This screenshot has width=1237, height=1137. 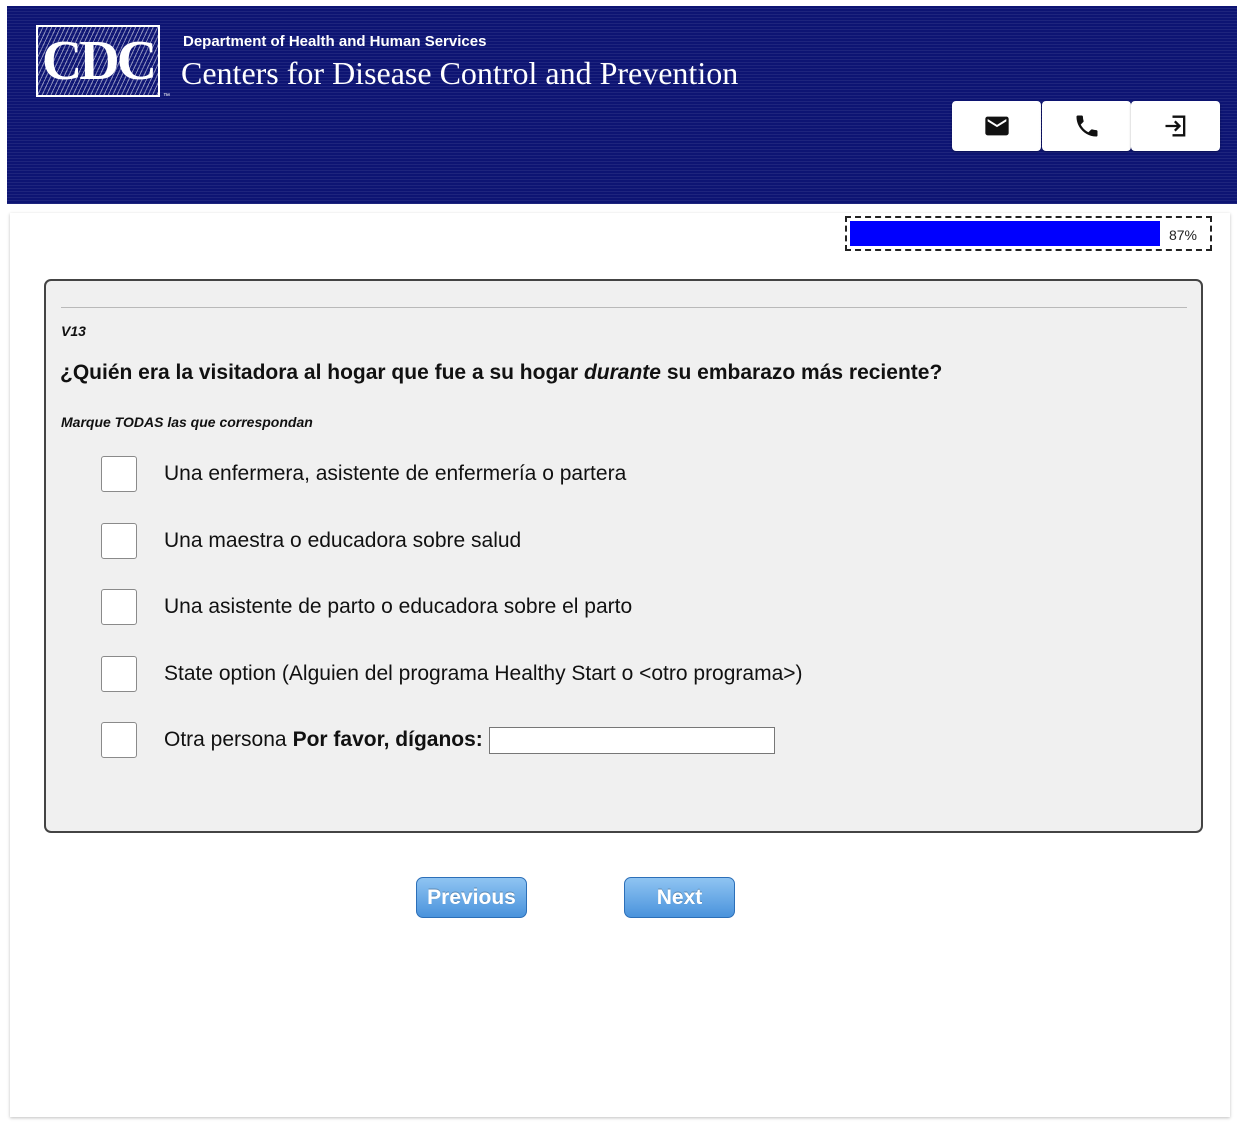 What do you see at coordinates (225, 739) in the screenshot?
I see `option-label: Otra persona` at bounding box center [225, 739].